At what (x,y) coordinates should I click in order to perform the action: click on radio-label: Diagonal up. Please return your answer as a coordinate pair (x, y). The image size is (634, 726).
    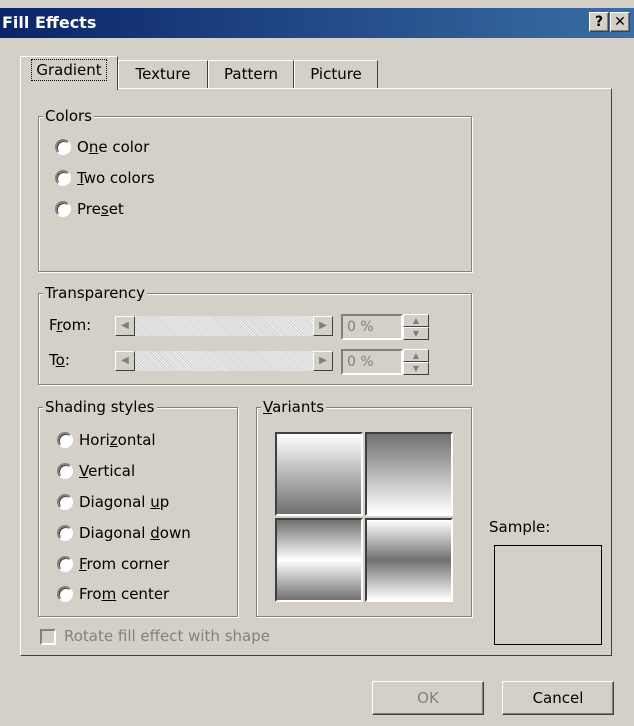
    Looking at the image, I should click on (124, 502).